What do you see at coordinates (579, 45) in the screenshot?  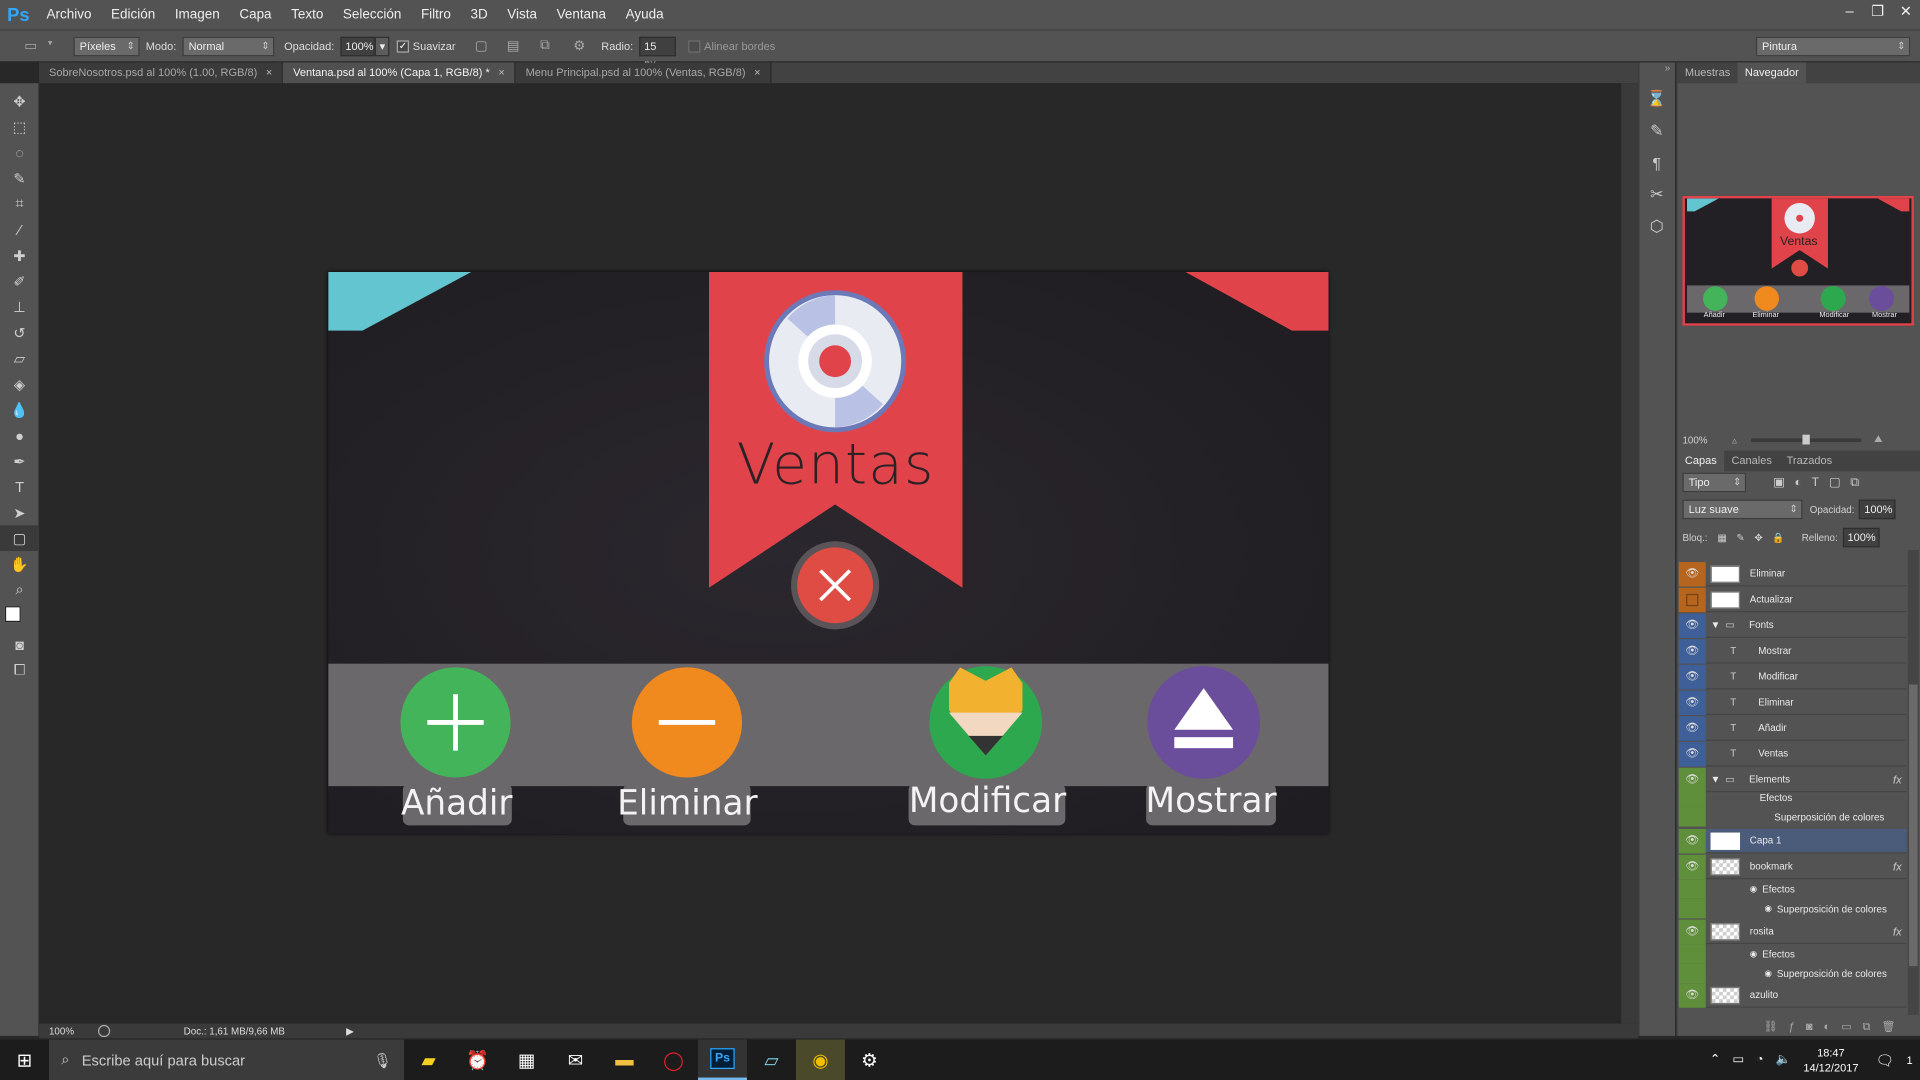 I see `gear-icon: ⚙` at bounding box center [579, 45].